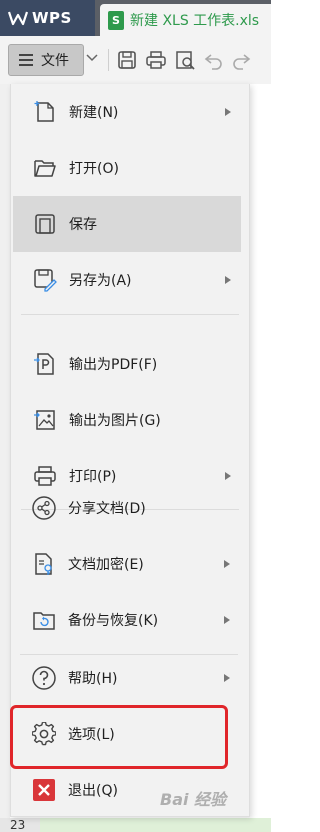 The width and height of the screenshot is (320, 832). What do you see at coordinates (92, 58) in the screenshot?
I see `chevron-down-icon` at bounding box center [92, 58].